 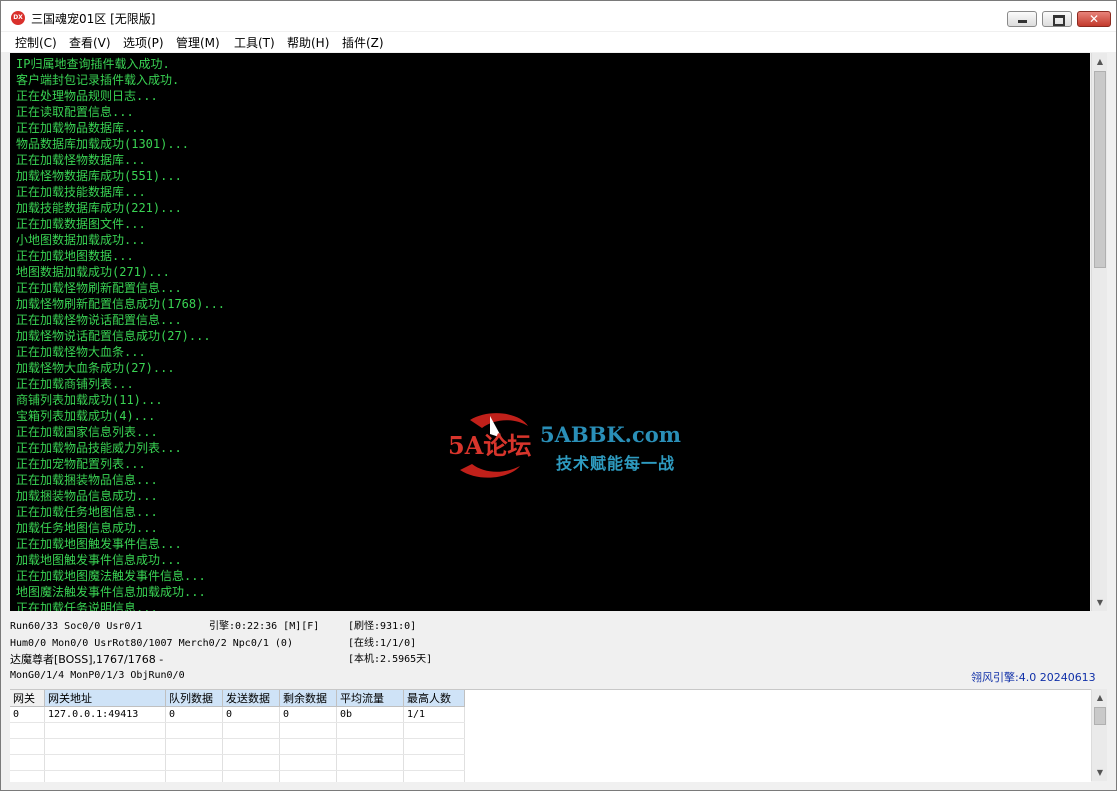 What do you see at coordinates (1033, 677) in the screenshot?
I see `engine-version: 翎风引擎:4.0 20240613` at bounding box center [1033, 677].